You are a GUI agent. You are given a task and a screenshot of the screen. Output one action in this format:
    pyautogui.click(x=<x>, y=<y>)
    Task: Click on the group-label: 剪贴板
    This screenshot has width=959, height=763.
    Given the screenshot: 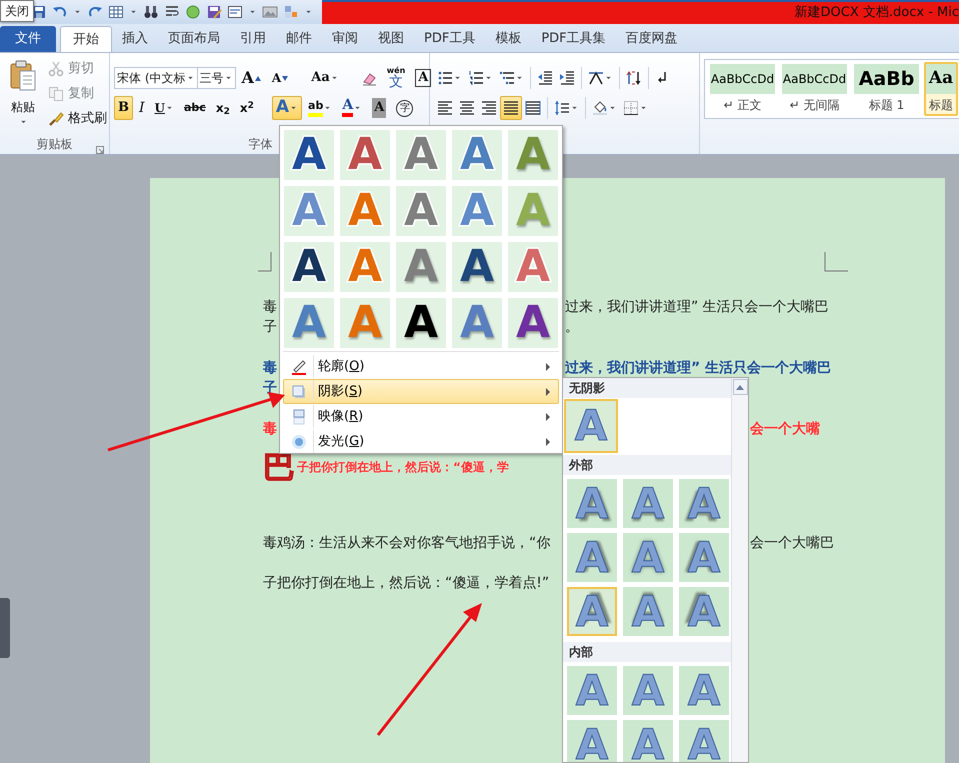 What is the action you would take?
    pyautogui.click(x=54, y=144)
    